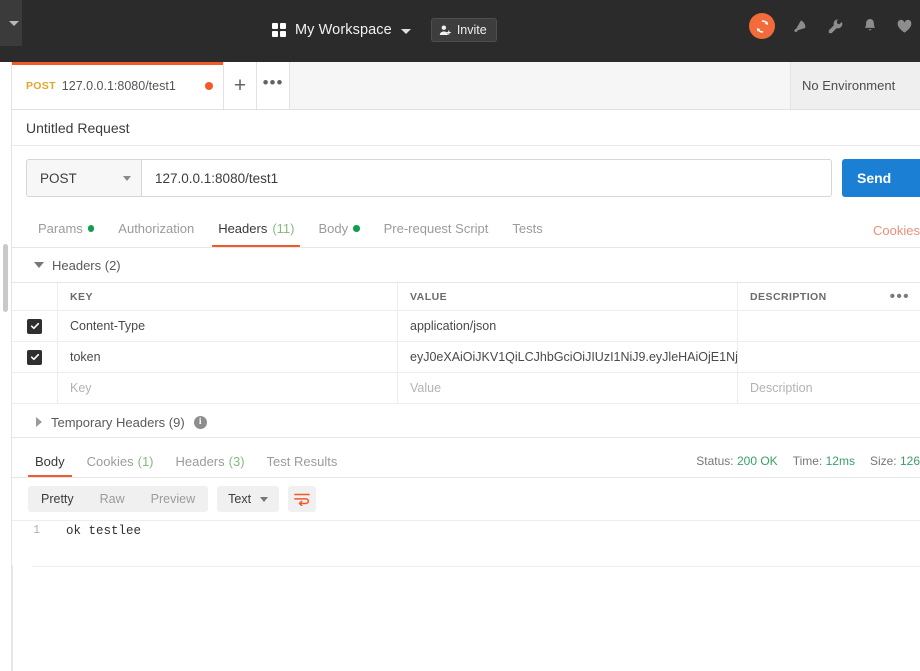 The image size is (920, 671). I want to click on new-header-value-input: Value, so click(568, 388).